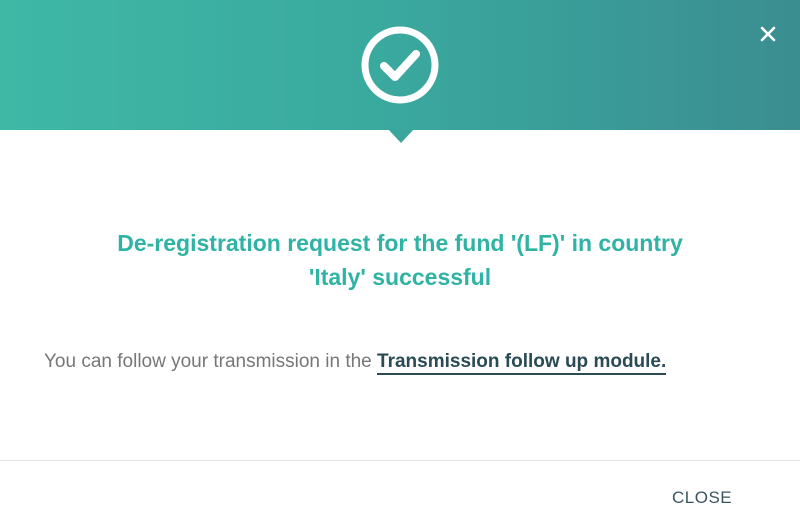  I want to click on close-icon, so click(768, 34).